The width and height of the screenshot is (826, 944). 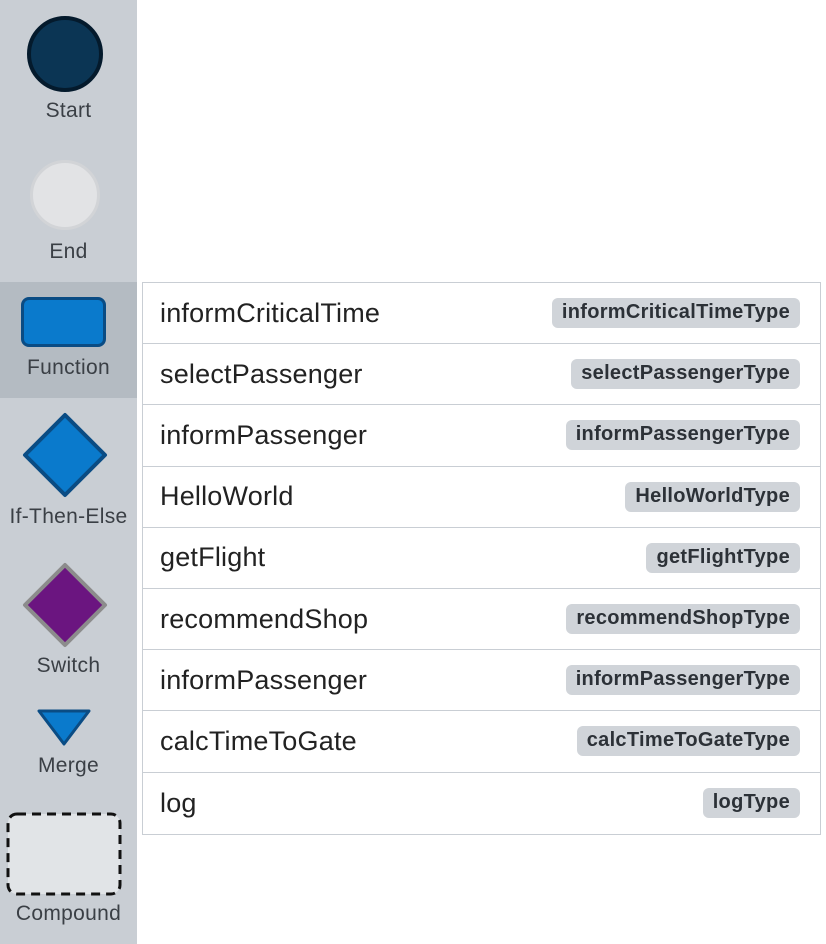 I want to click on function-rect-icon, so click(x=63, y=322).